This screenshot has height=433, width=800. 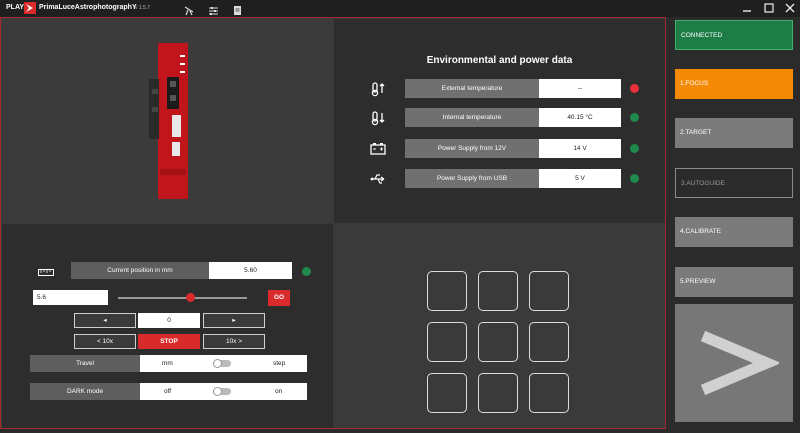 I want to click on ruler-icon, so click(x=46, y=270).